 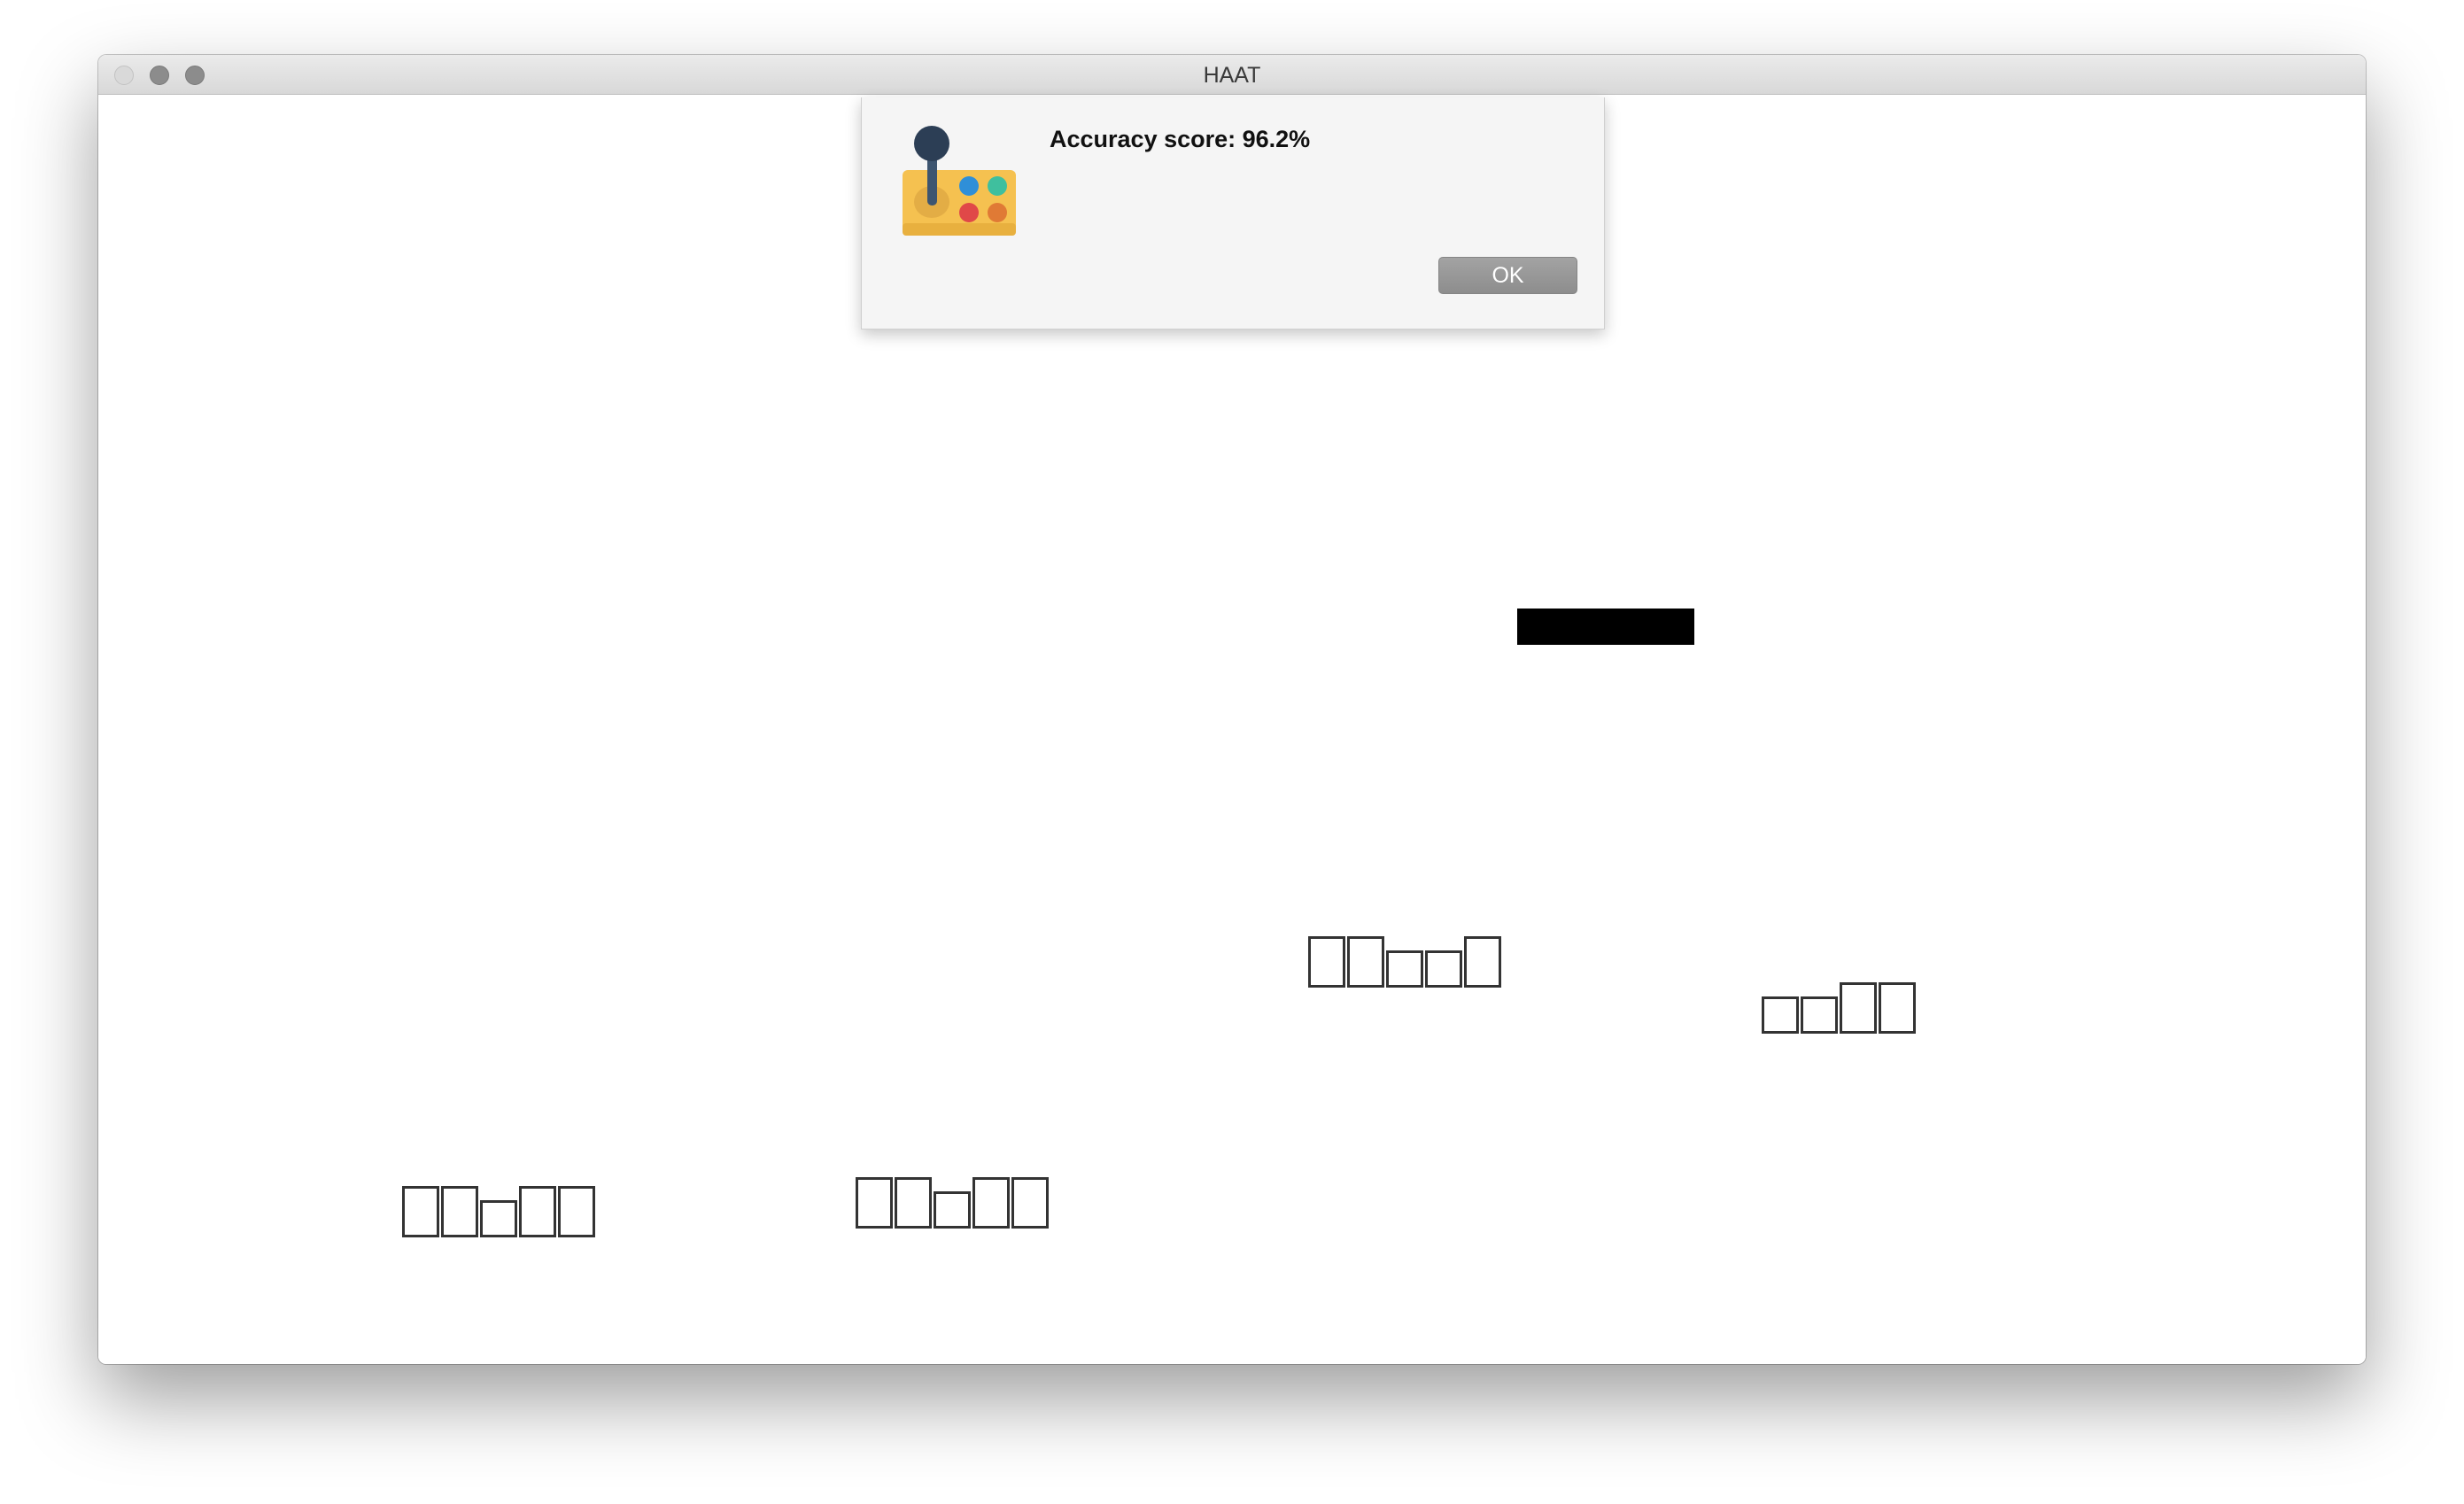 What do you see at coordinates (959, 181) in the screenshot?
I see `arcade-joystick-icon` at bounding box center [959, 181].